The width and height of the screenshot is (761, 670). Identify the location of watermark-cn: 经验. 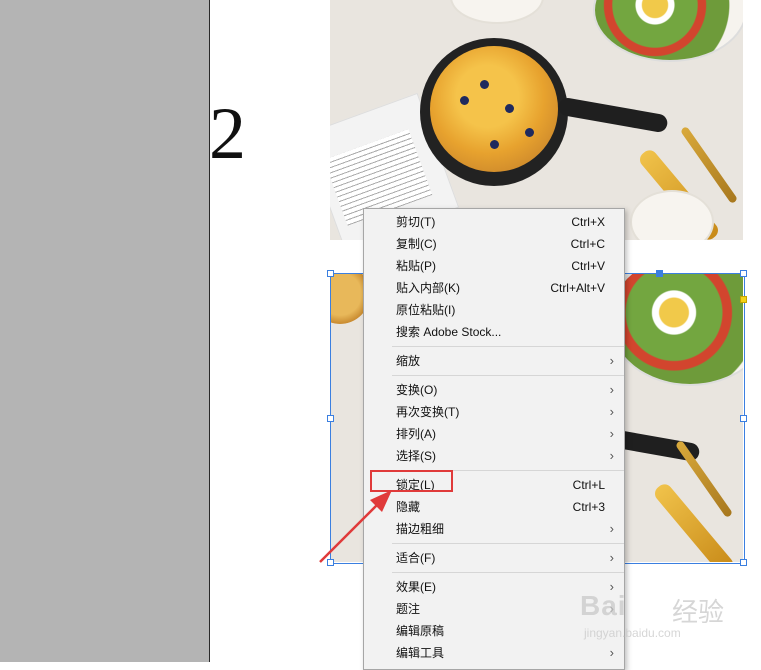
(698, 612).